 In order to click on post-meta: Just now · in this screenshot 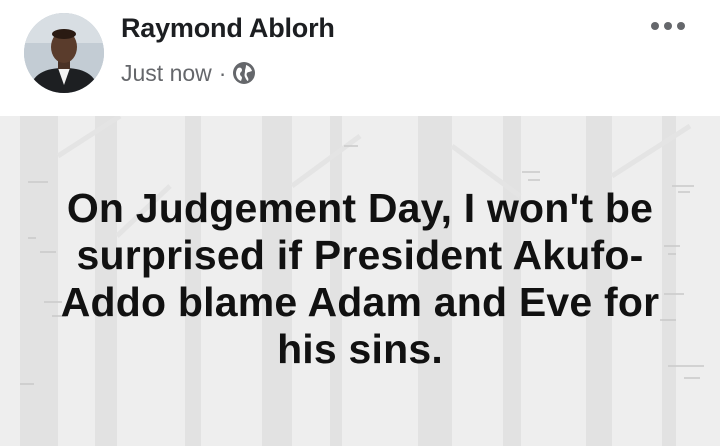, I will do `click(188, 73)`.